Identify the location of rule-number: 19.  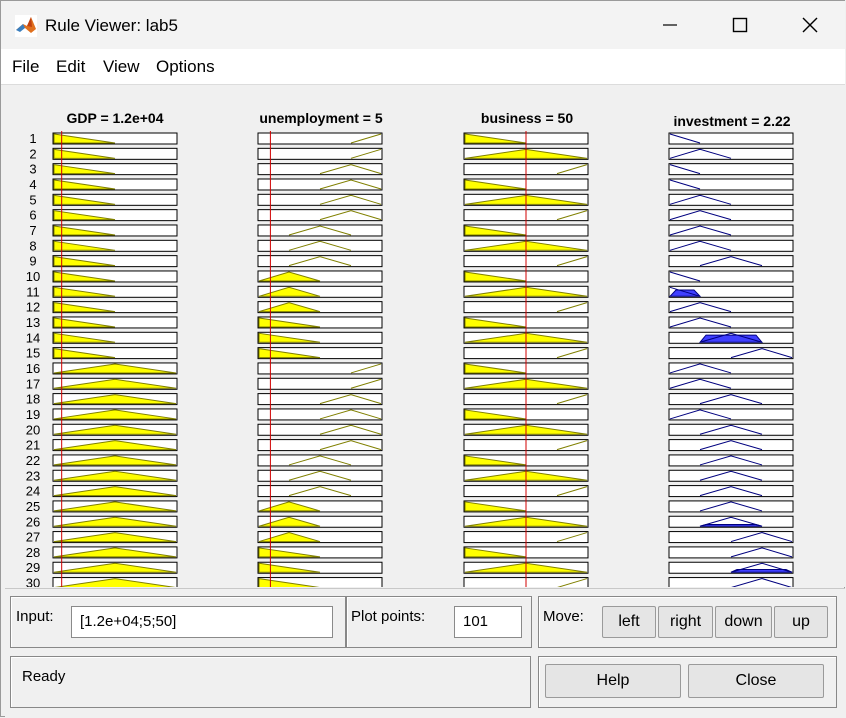
(33, 414).